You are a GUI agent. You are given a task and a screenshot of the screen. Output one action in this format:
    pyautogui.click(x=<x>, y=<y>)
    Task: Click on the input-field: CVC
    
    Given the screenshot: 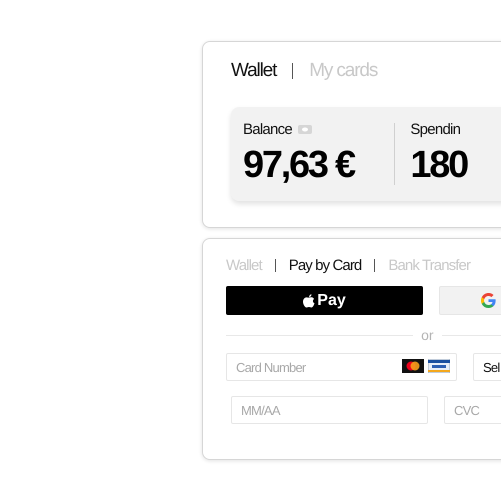 What is the action you would take?
    pyautogui.click(x=472, y=410)
    